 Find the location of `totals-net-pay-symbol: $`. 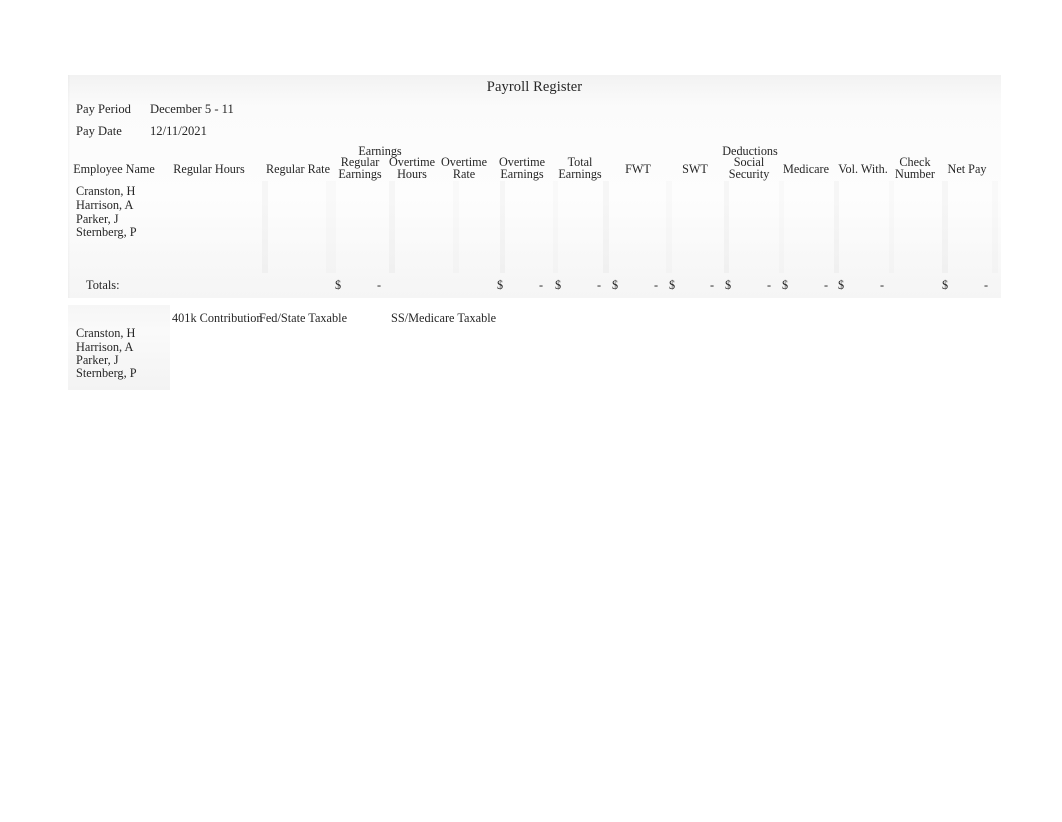

totals-net-pay-symbol: $ is located at coordinates (945, 285).